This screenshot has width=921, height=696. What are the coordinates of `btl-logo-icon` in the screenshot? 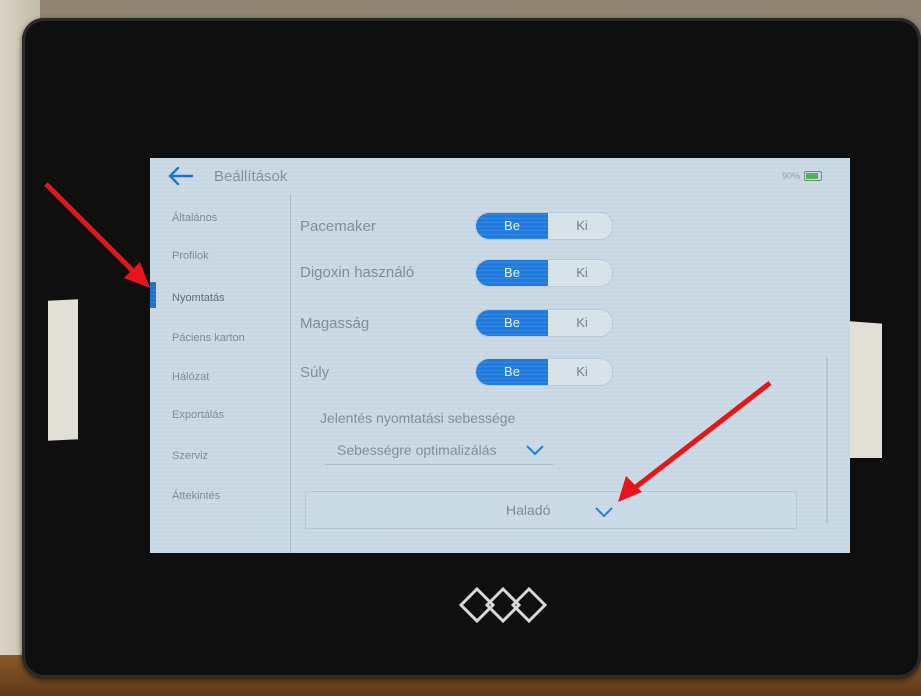 It's located at (503, 605).